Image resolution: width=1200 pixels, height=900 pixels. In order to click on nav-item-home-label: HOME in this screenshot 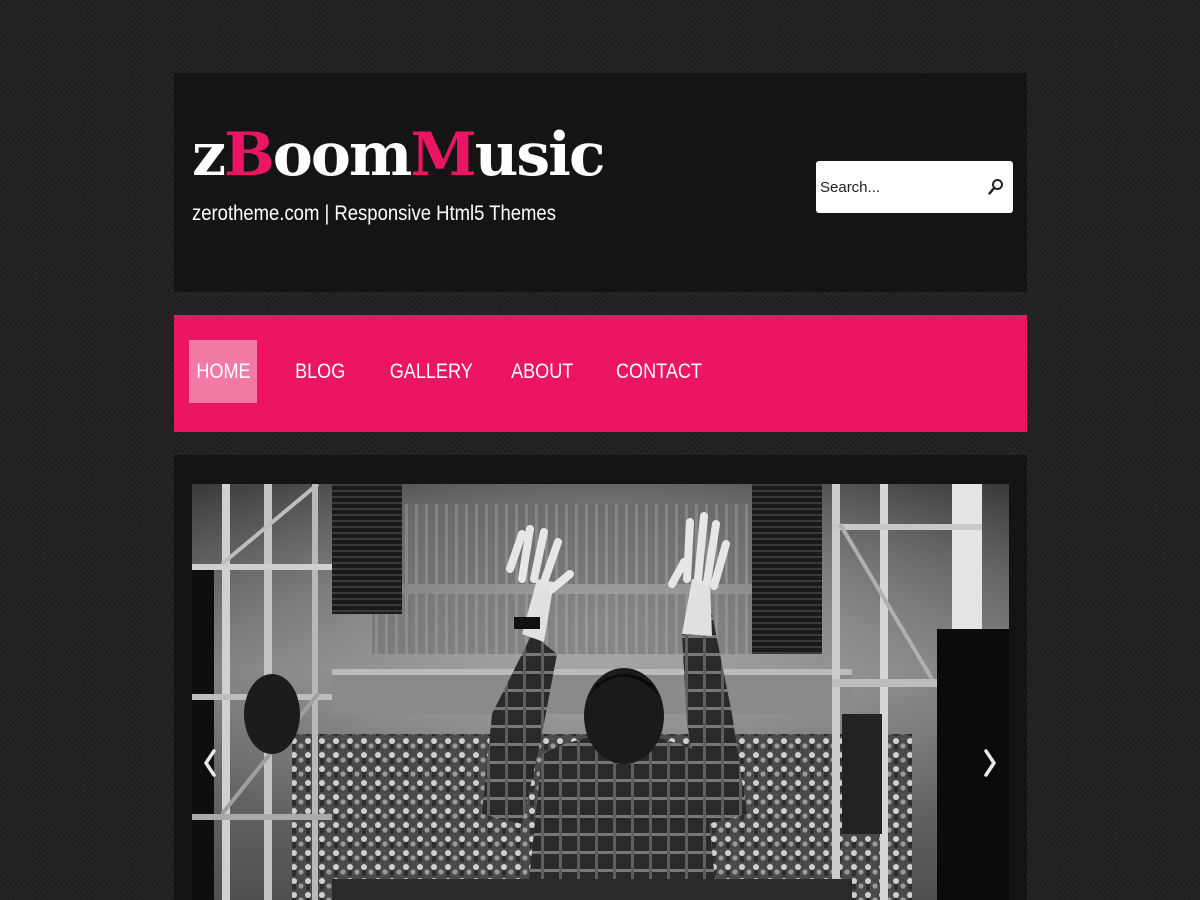, I will do `click(223, 371)`.